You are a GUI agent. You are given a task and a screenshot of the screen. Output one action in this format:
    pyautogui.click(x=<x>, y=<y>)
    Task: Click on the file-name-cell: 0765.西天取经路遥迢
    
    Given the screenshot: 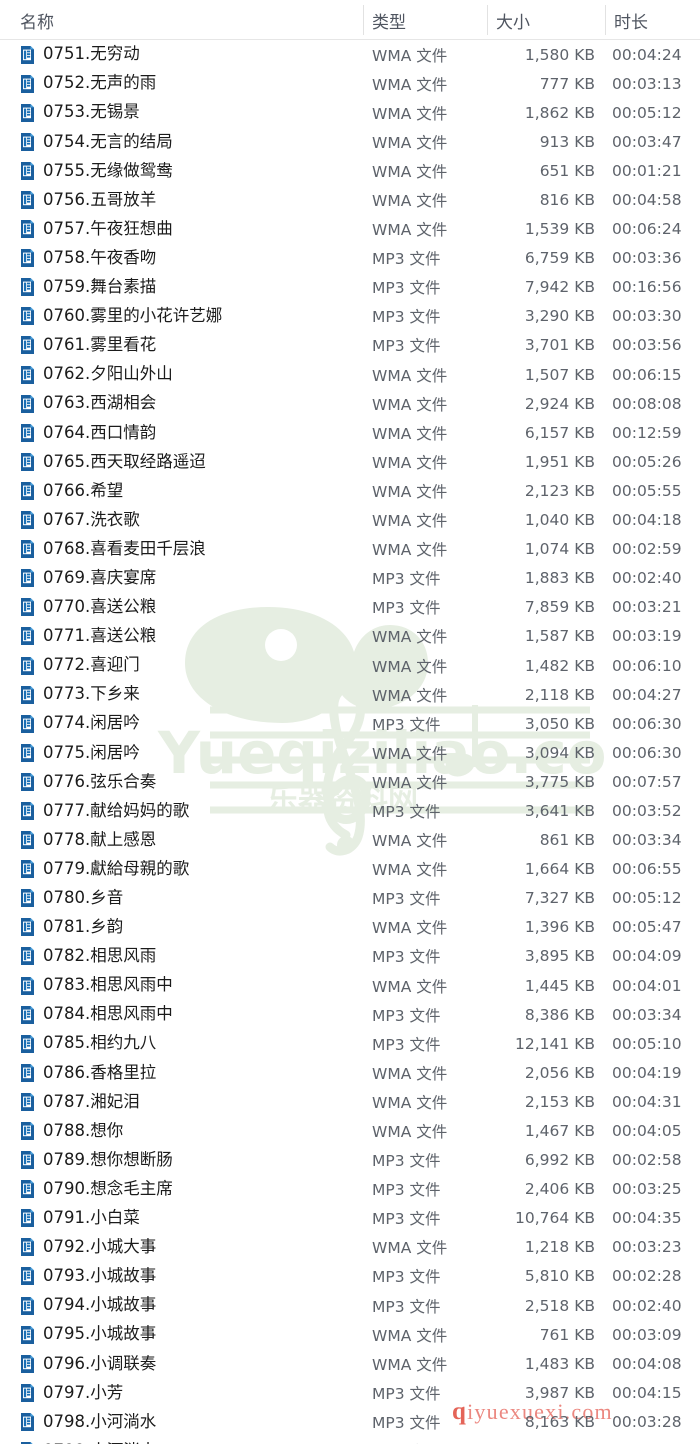 What is the action you would take?
    pyautogui.click(x=113, y=461)
    